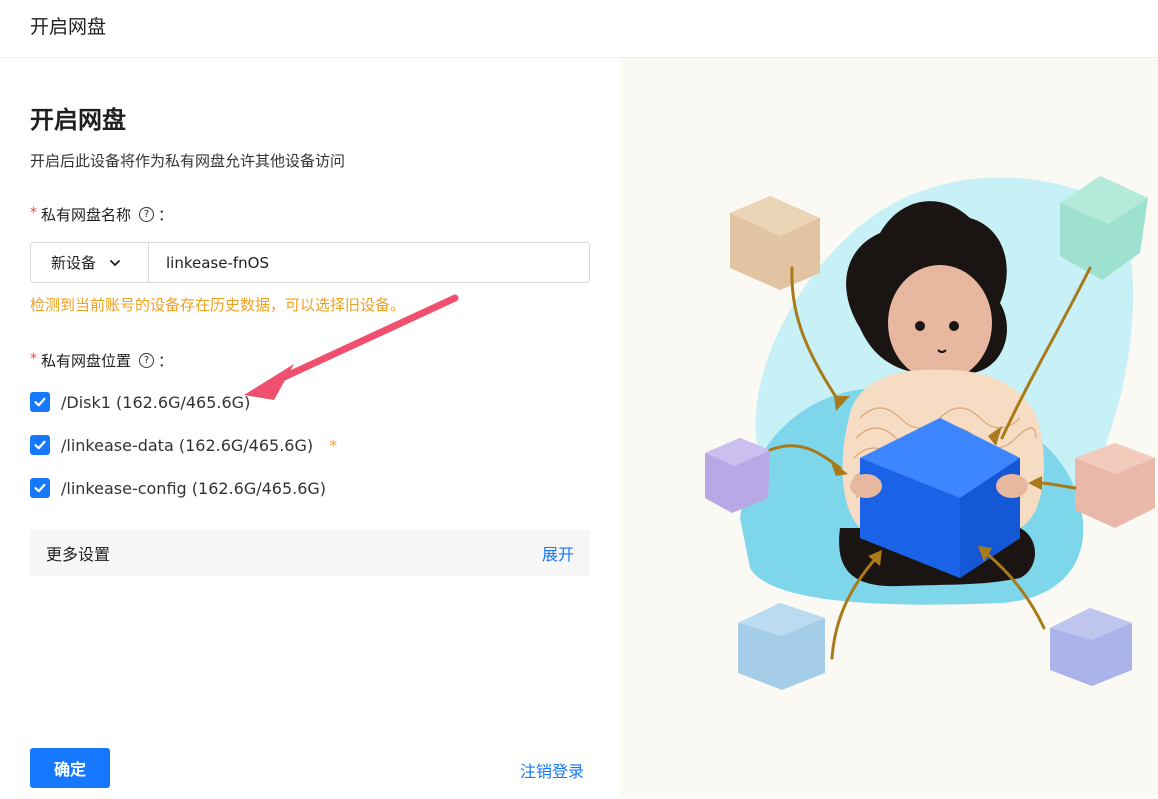 The image size is (1158, 799). What do you see at coordinates (78, 120) in the screenshot?
I see `form-heading: 开启网盘` at bounding box center [78, 120].